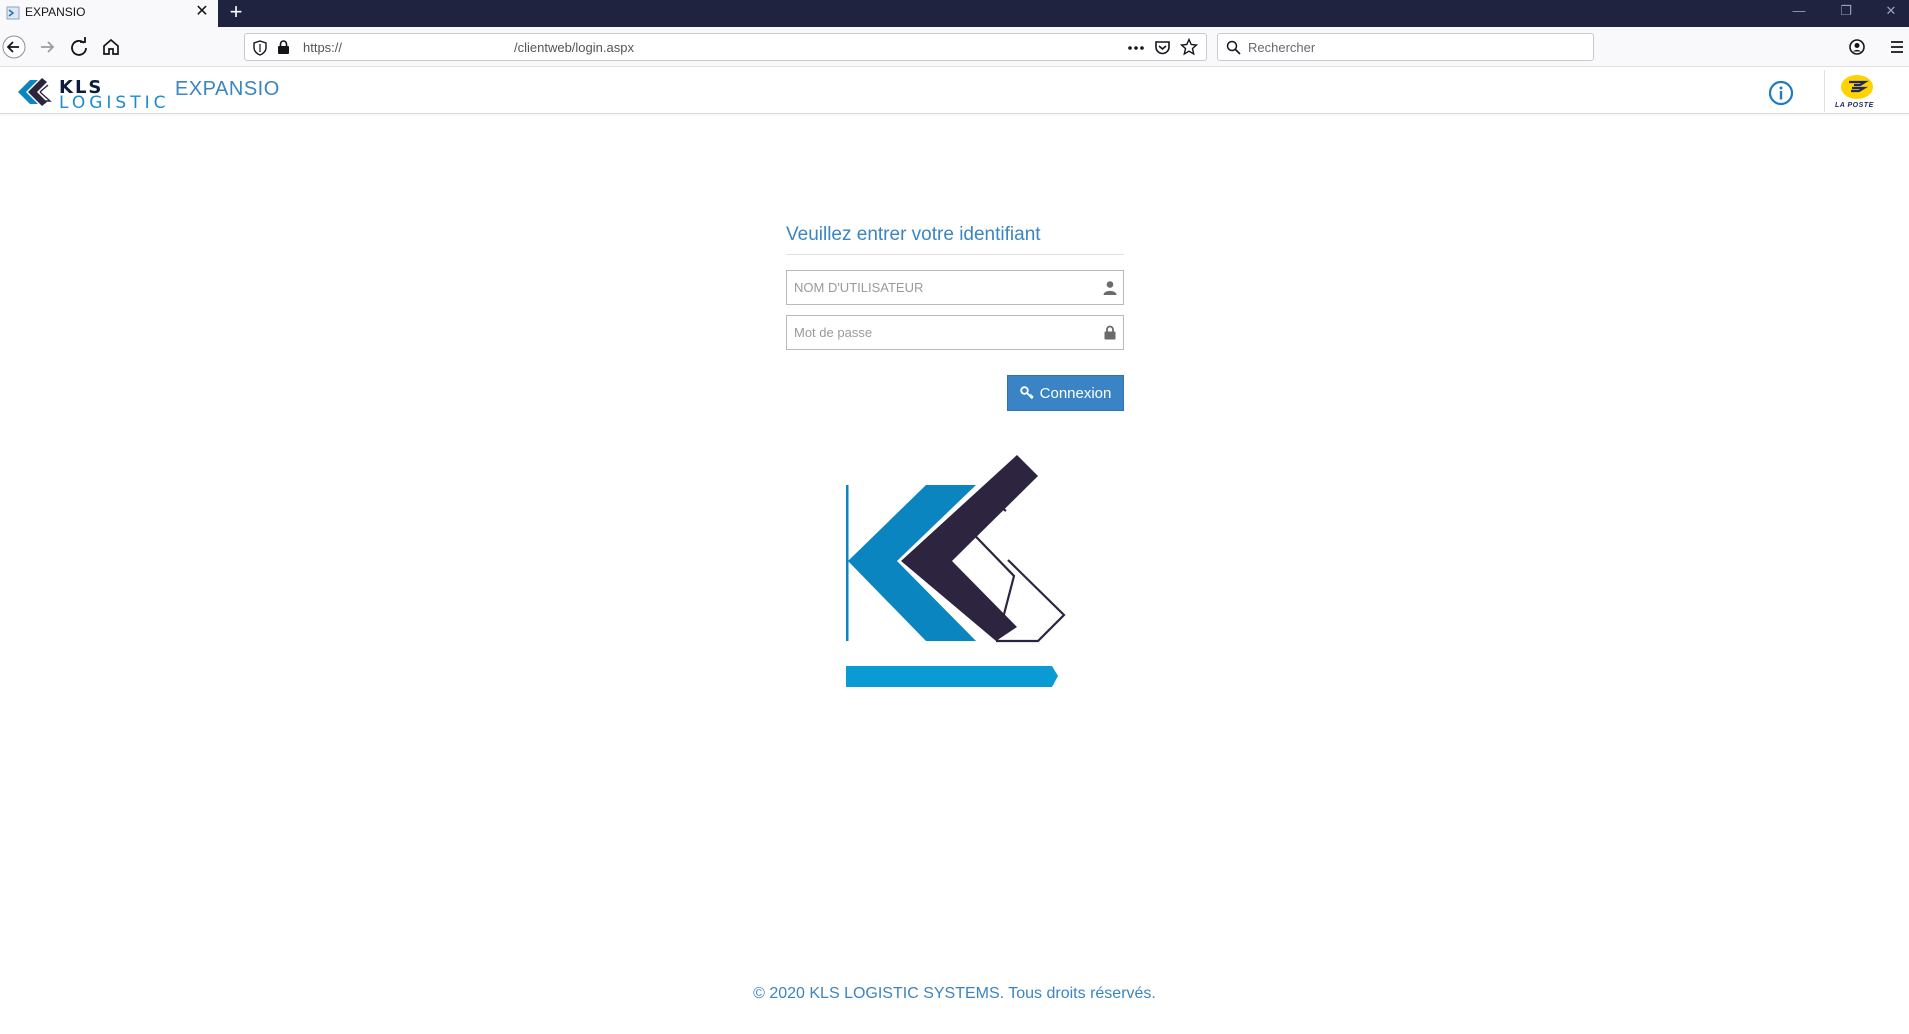  What do you see at coordinates (1405, 47) in the screenshot?
I see `search-bar: Rechercher` at bounding box center [1405, 47].